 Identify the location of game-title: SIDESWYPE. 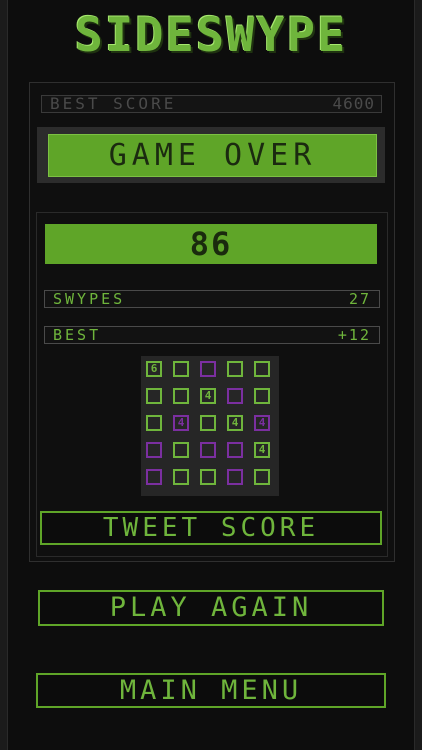
(211, 35).